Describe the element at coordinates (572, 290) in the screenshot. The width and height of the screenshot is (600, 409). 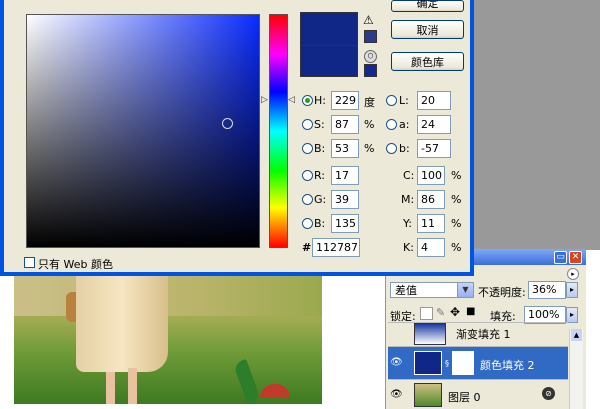
I see `opacity-slider-button: ▸` at that location.